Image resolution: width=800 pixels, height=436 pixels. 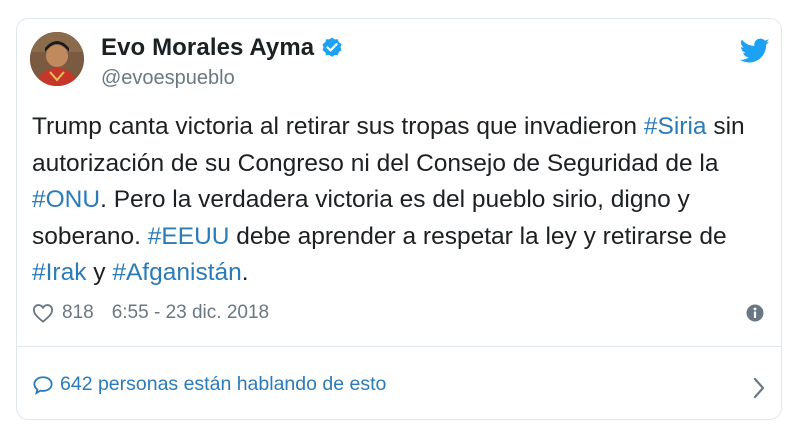 I want to click on chevron-right-icon, so click(x=759, y=388).